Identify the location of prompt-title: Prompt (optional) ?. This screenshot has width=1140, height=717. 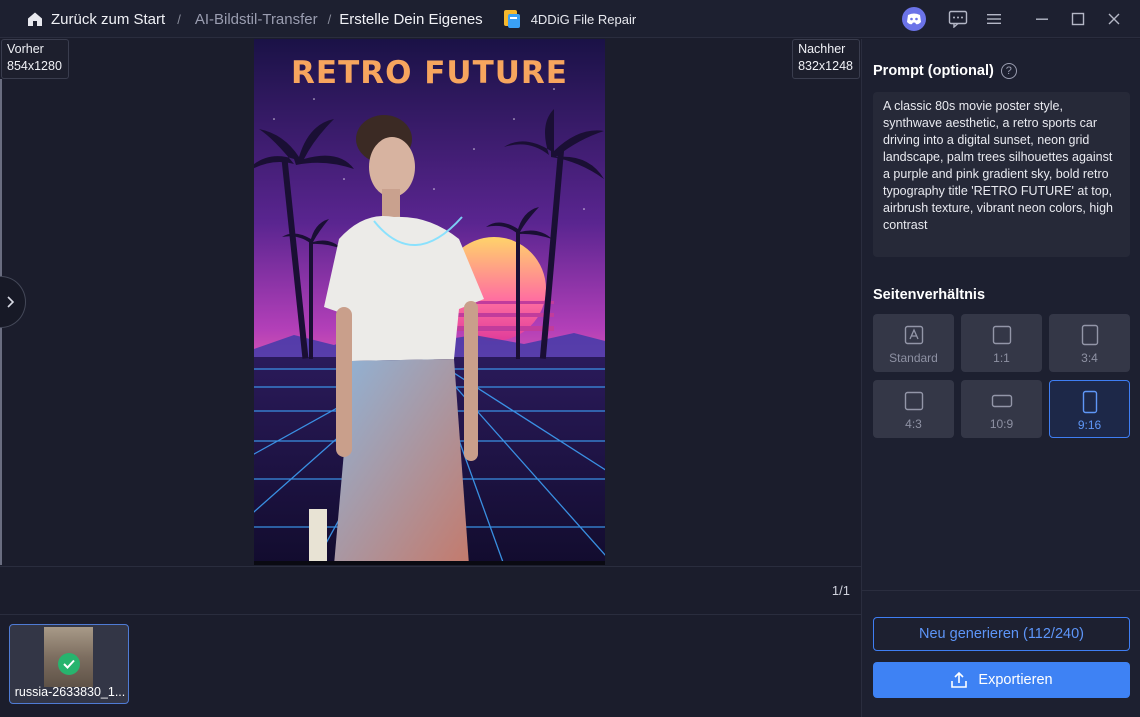
(945, 71).